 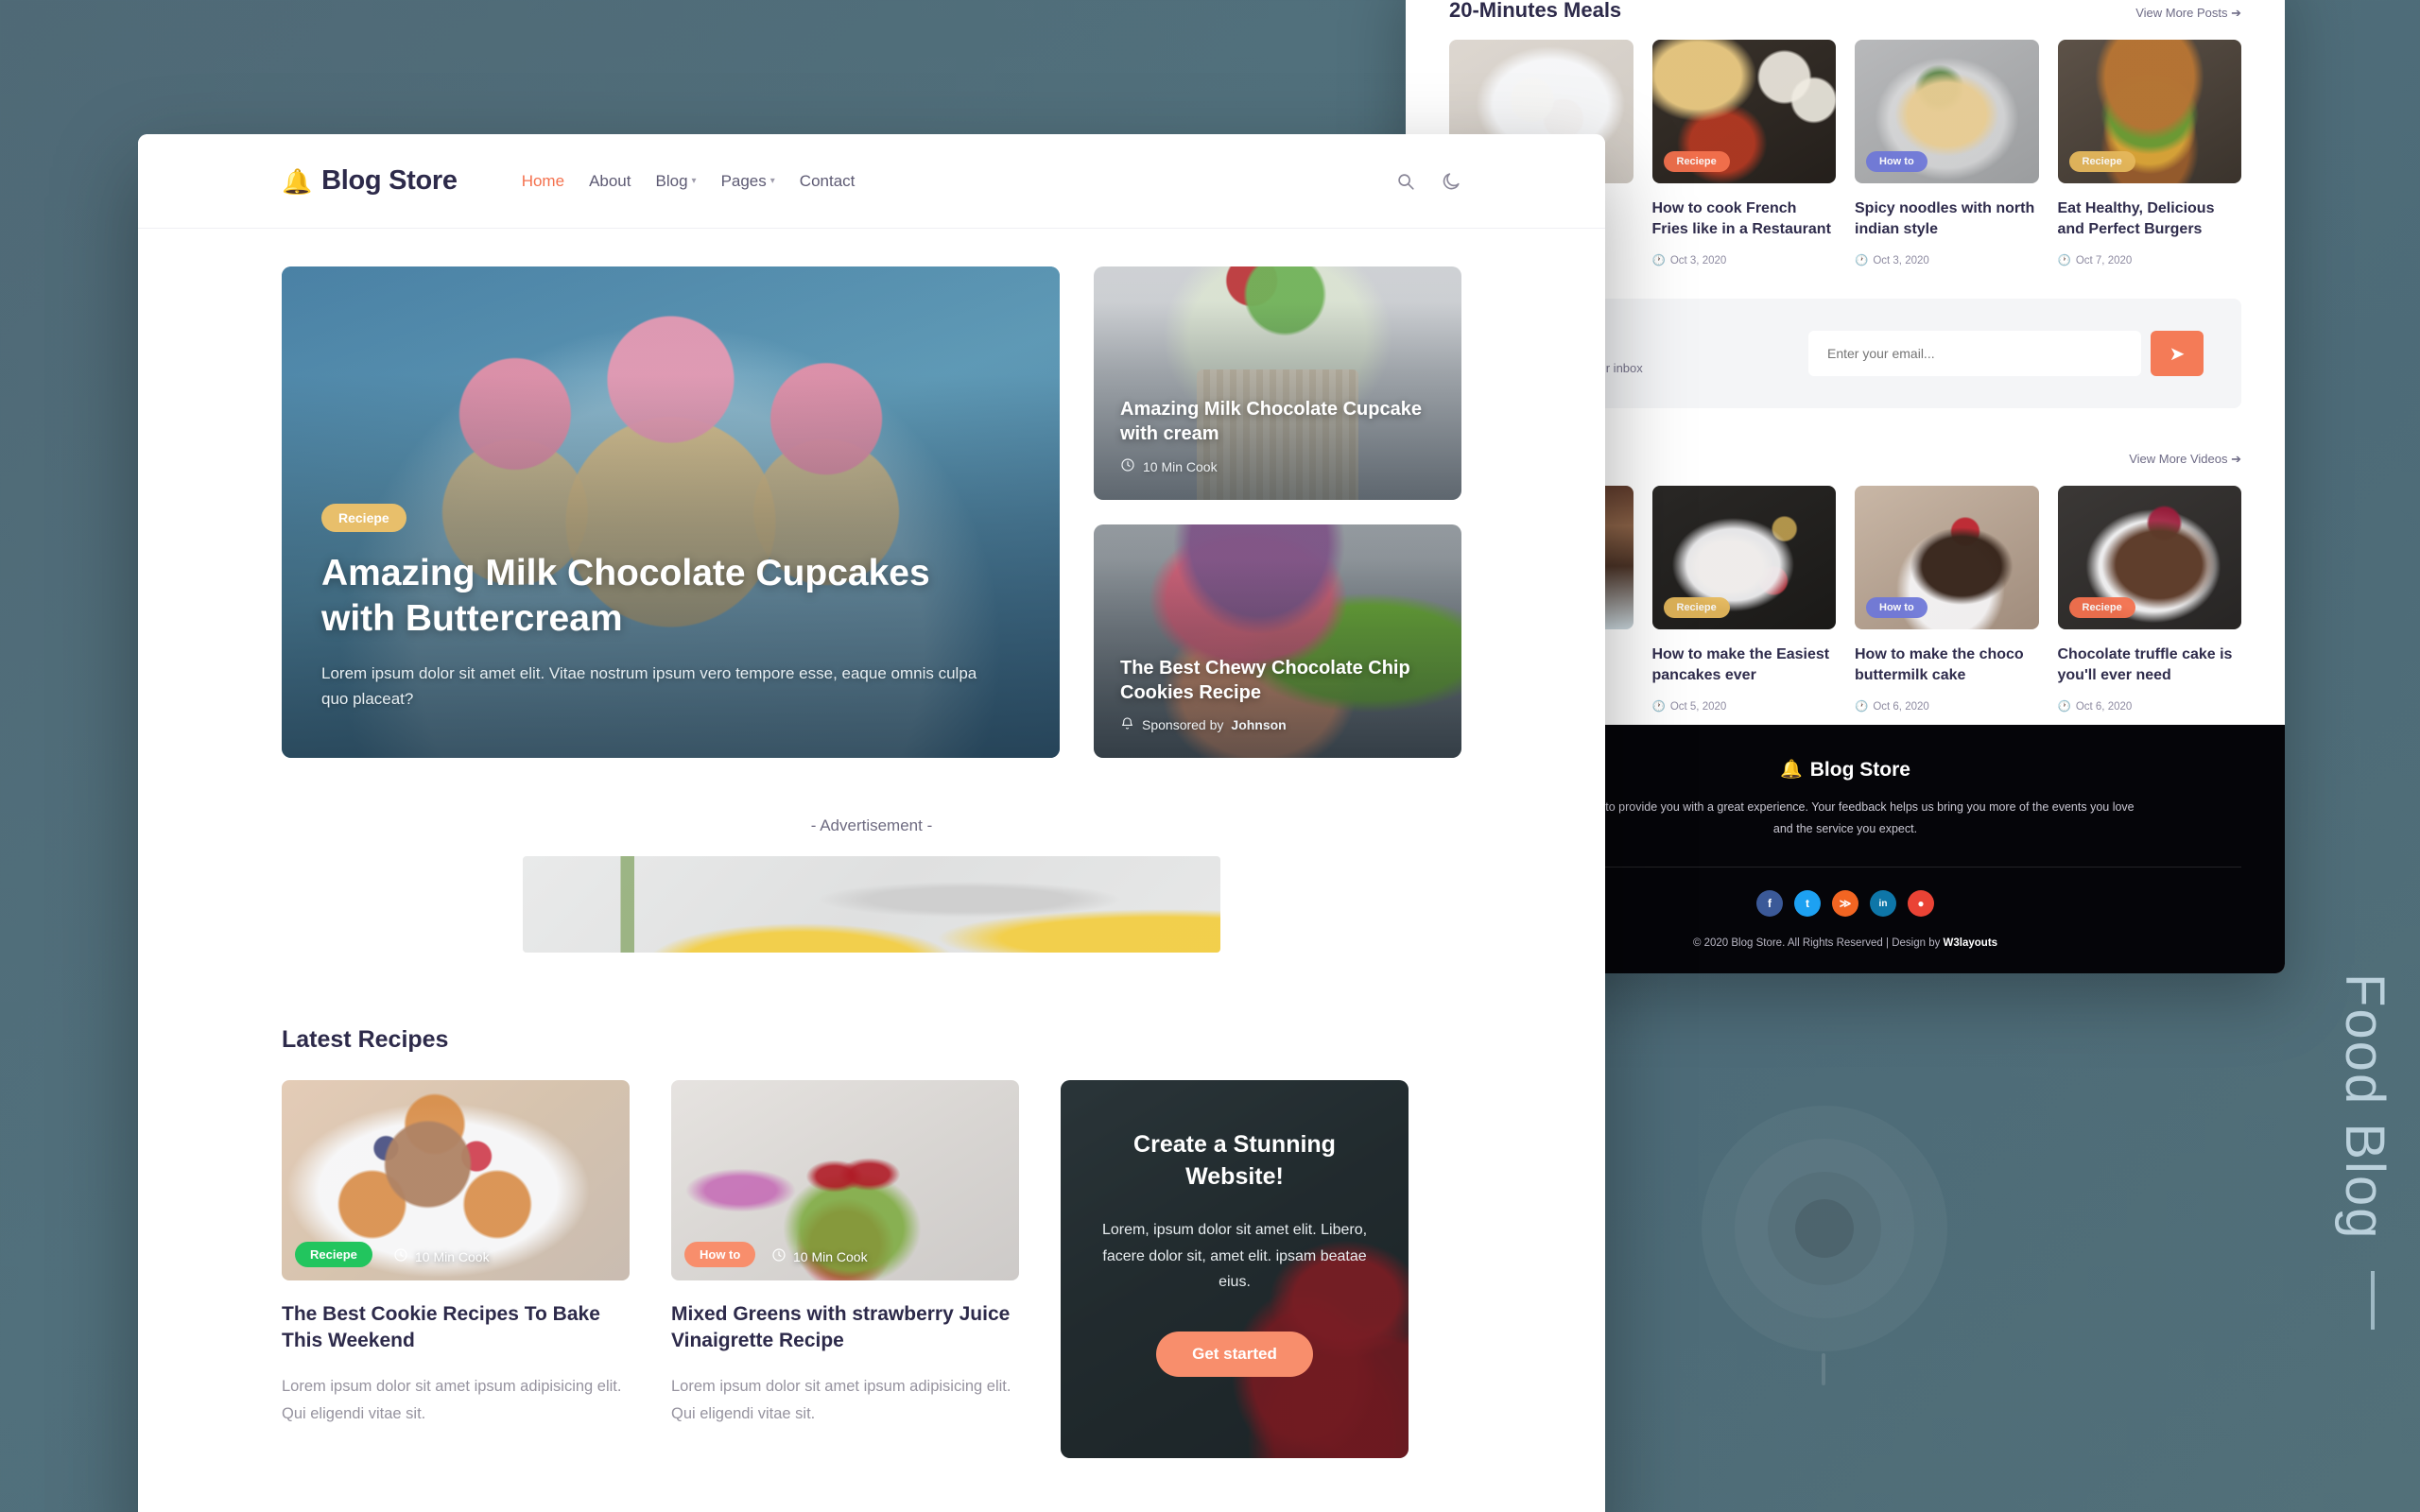 What do you see at coordinates (543, 181) in the screenshot?
I see `nav-item-home: Home` at bounding box center [543, 181].